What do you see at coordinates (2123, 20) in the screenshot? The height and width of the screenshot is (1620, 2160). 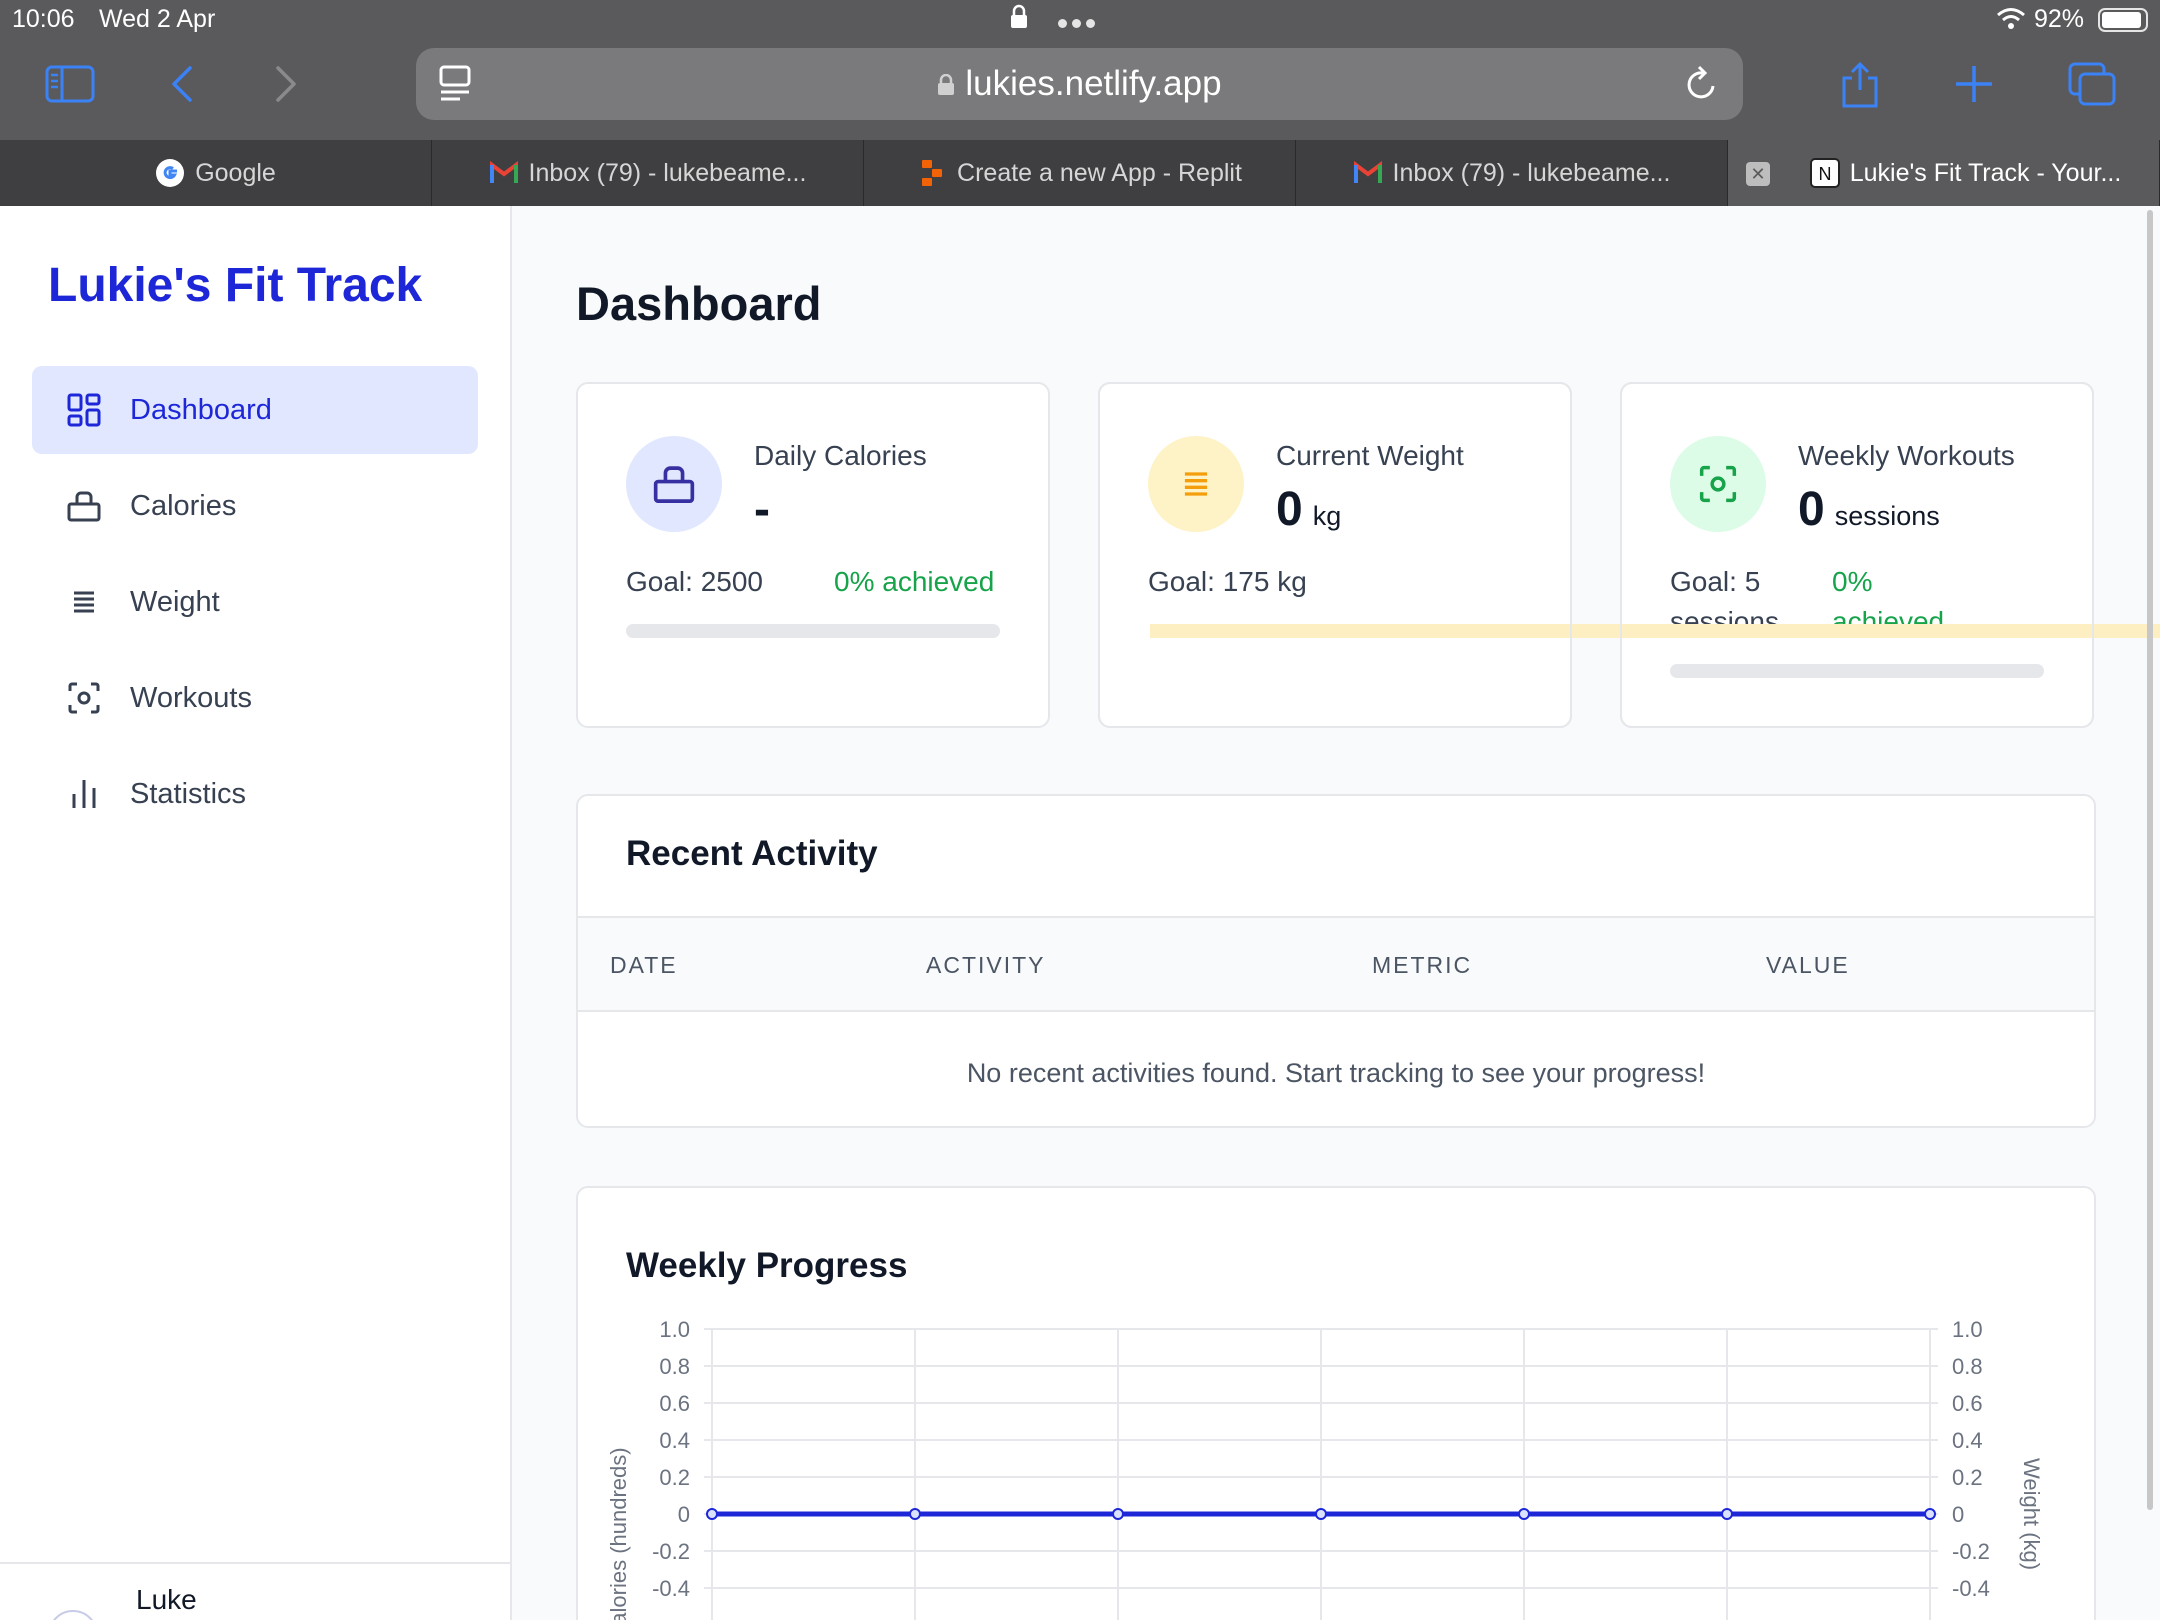 I see `battery-icon` at bounding box center [2123, 20].